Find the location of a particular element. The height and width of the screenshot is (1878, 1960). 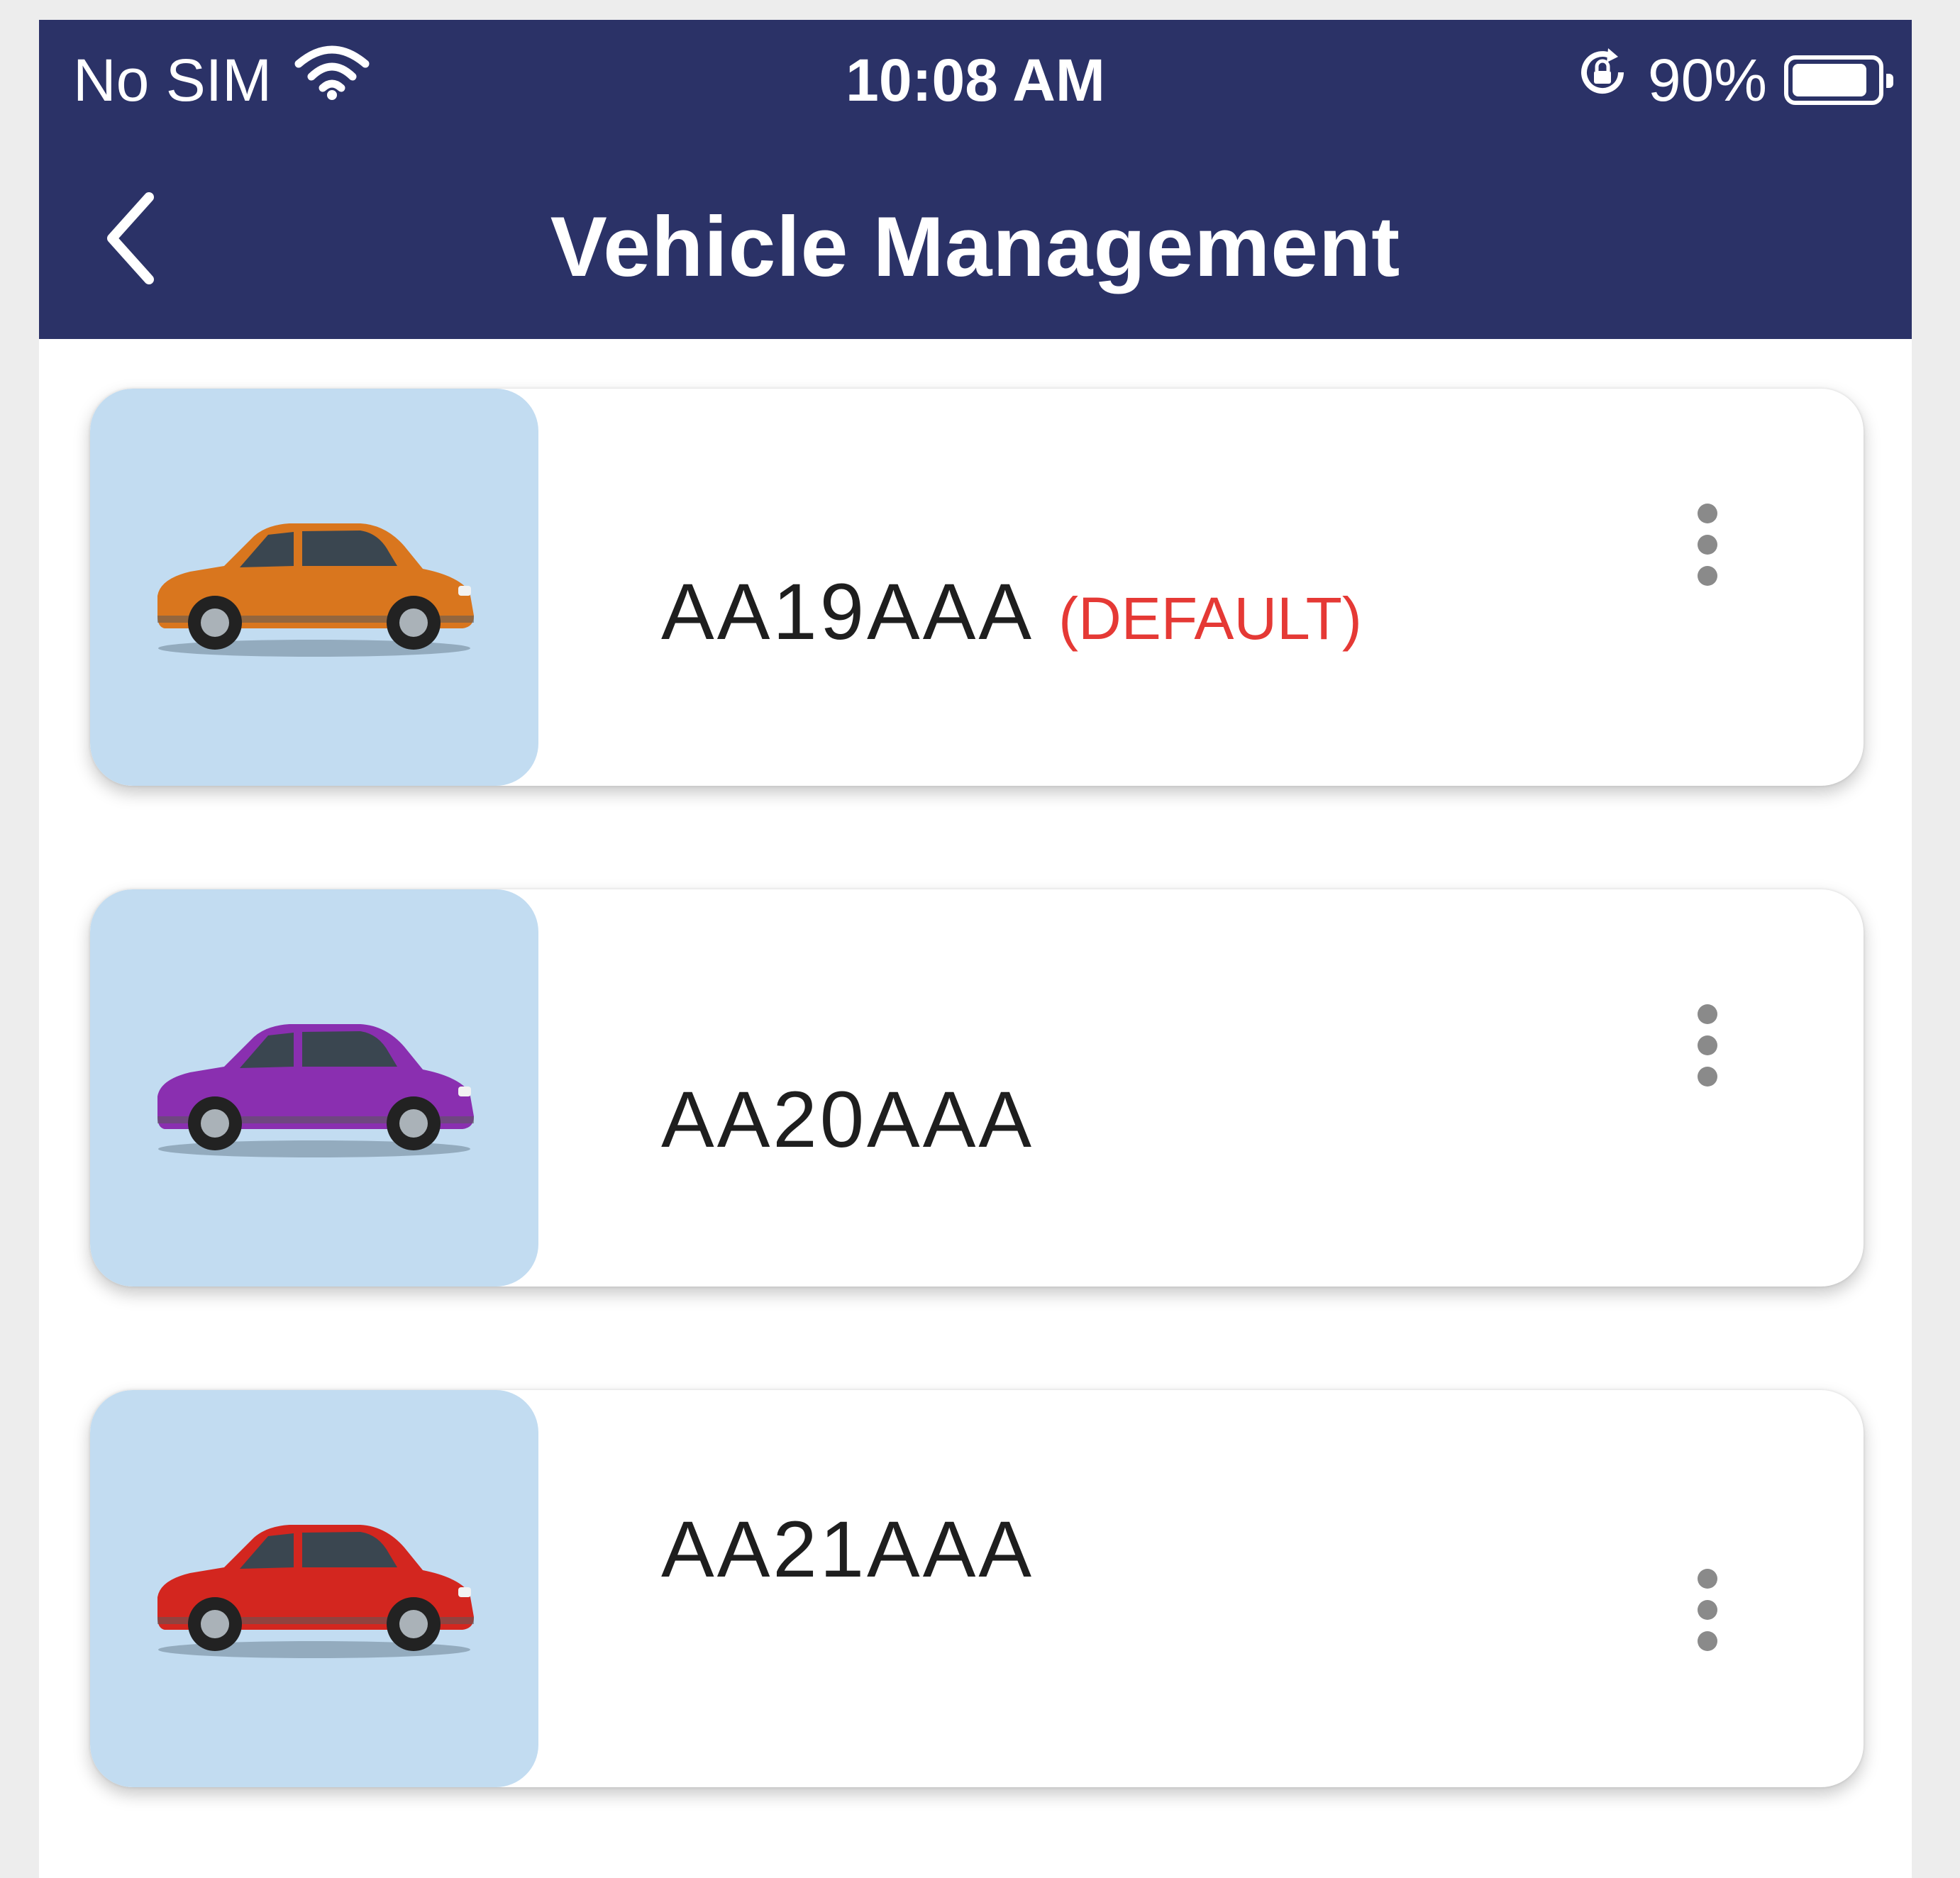

plate-row: AA19AAA (DEFAULT) is located at coordinates (1011, 611).